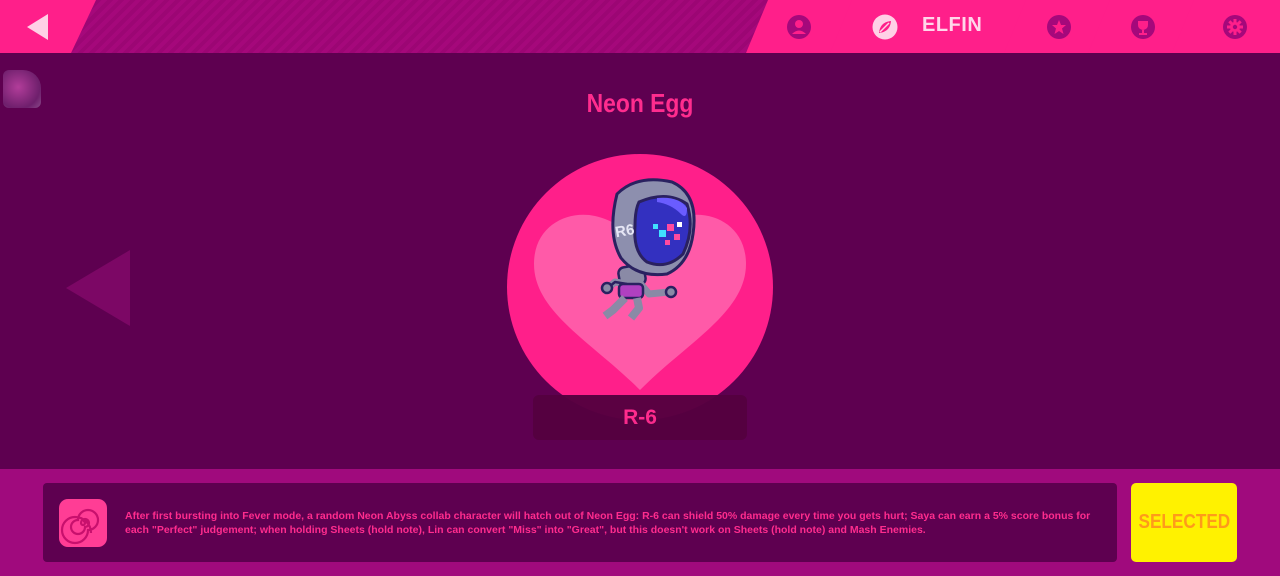 This screenshot has width=1280, height=576. I want to click on trophy-icon, so click(1143, 27).